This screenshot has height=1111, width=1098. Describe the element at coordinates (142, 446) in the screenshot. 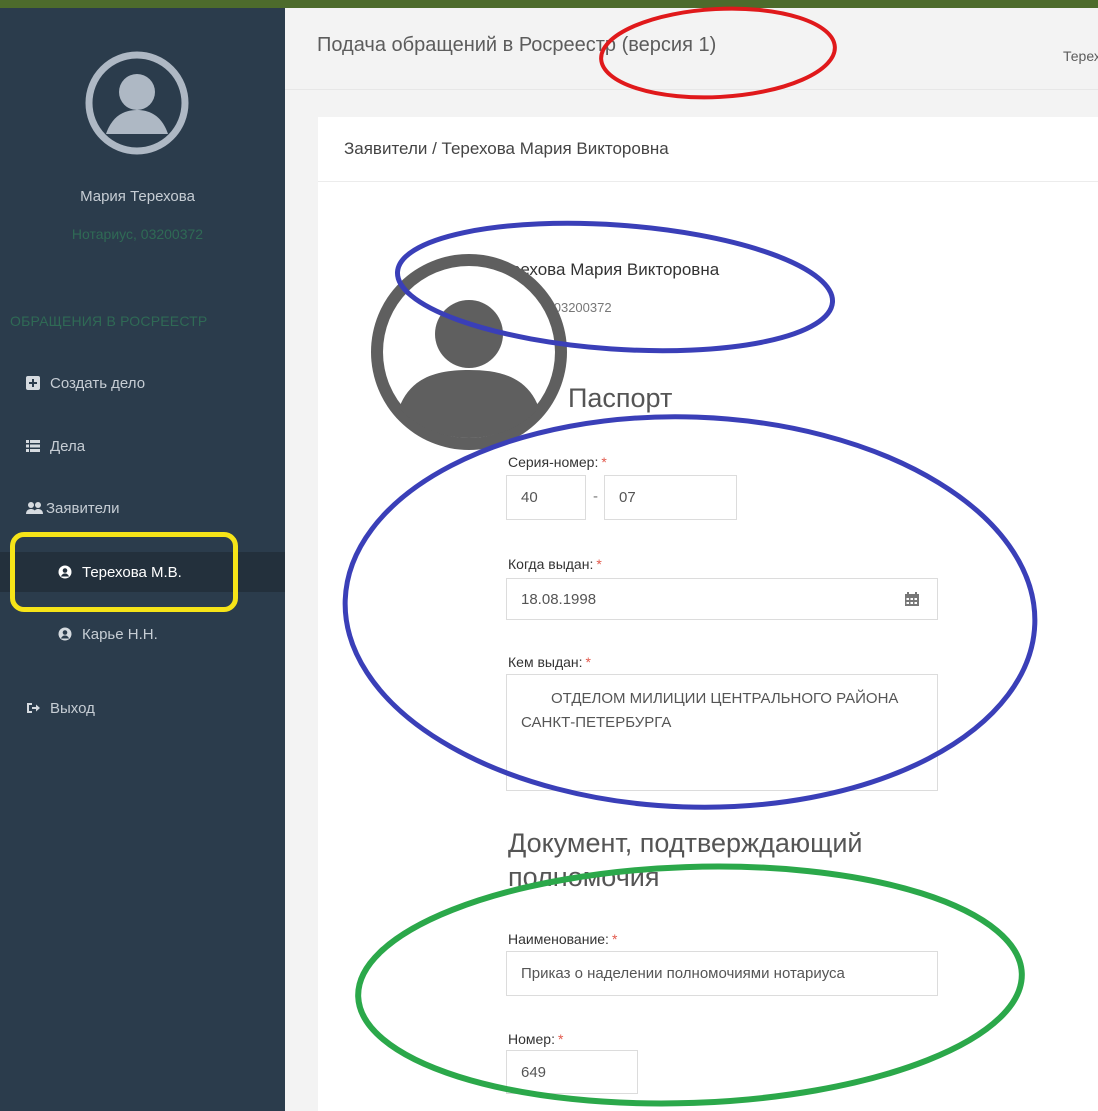

I see `sidebar-item-cases: Дела` at that location.